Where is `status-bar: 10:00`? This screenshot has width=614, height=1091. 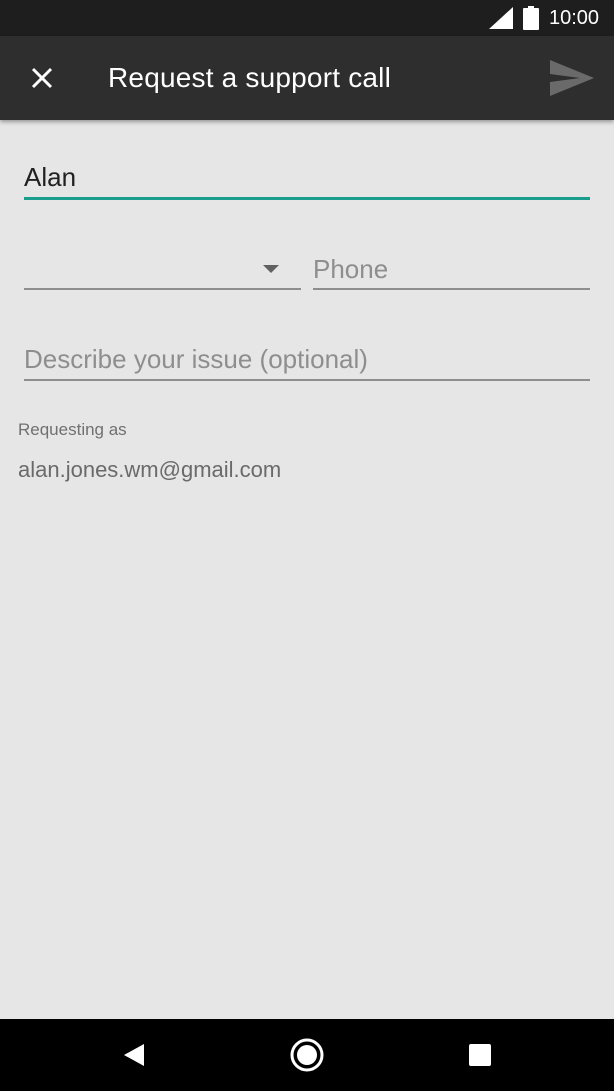 status-bar: 10:00 is located at coordinates (307, 18).